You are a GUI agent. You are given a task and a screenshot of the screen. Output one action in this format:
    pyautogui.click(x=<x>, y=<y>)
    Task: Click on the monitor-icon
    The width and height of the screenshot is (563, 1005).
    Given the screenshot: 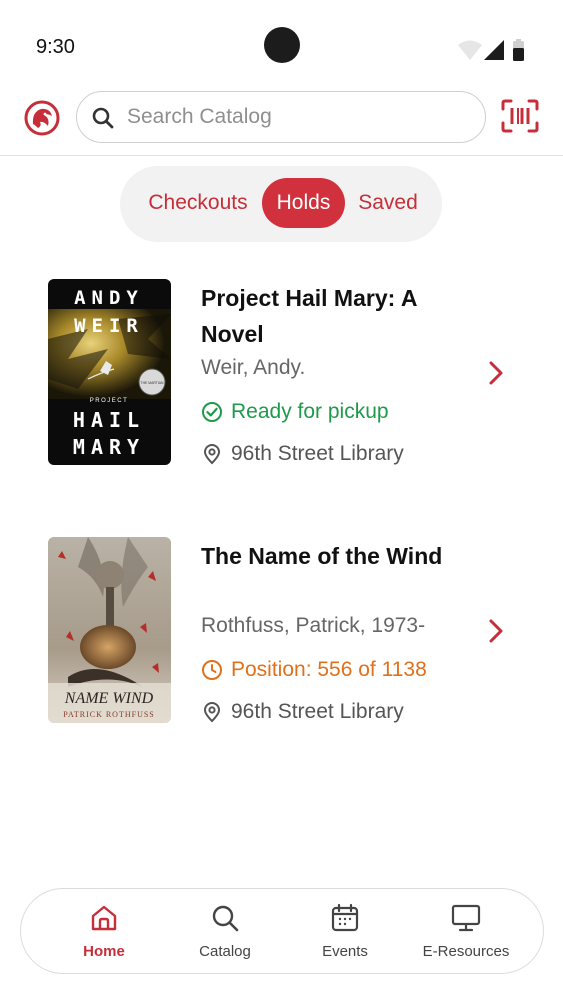 What is the action you would take?
    pyautogui.click(x=466, y=918)
    